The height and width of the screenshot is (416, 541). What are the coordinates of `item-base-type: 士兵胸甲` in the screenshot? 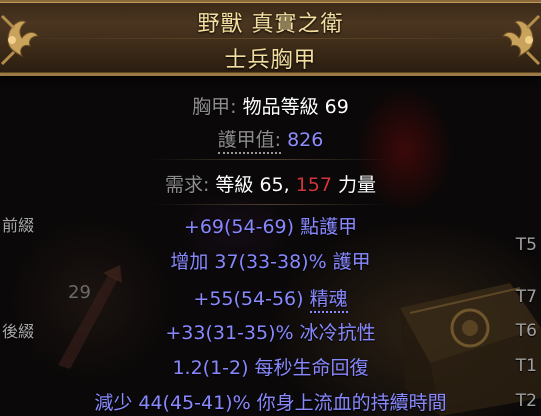 It's located at (270, 60).